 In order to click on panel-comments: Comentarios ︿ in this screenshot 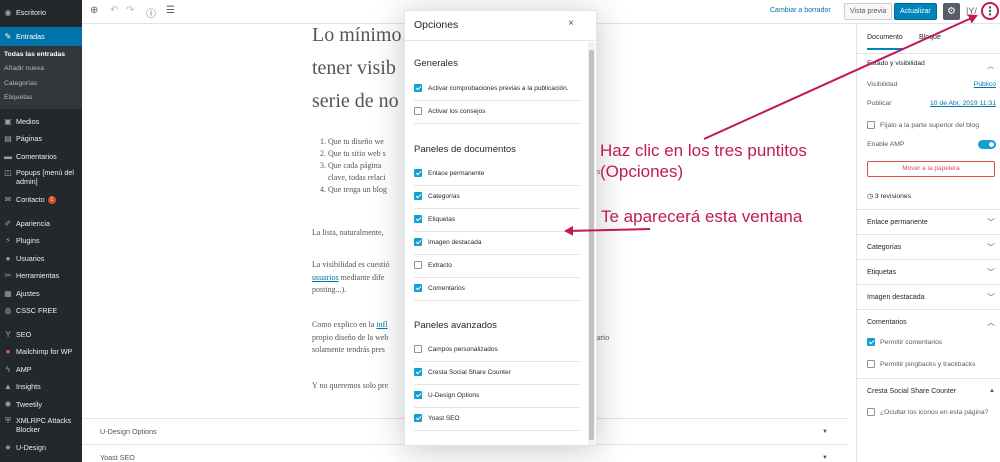, I will do `click(928, 321)`.